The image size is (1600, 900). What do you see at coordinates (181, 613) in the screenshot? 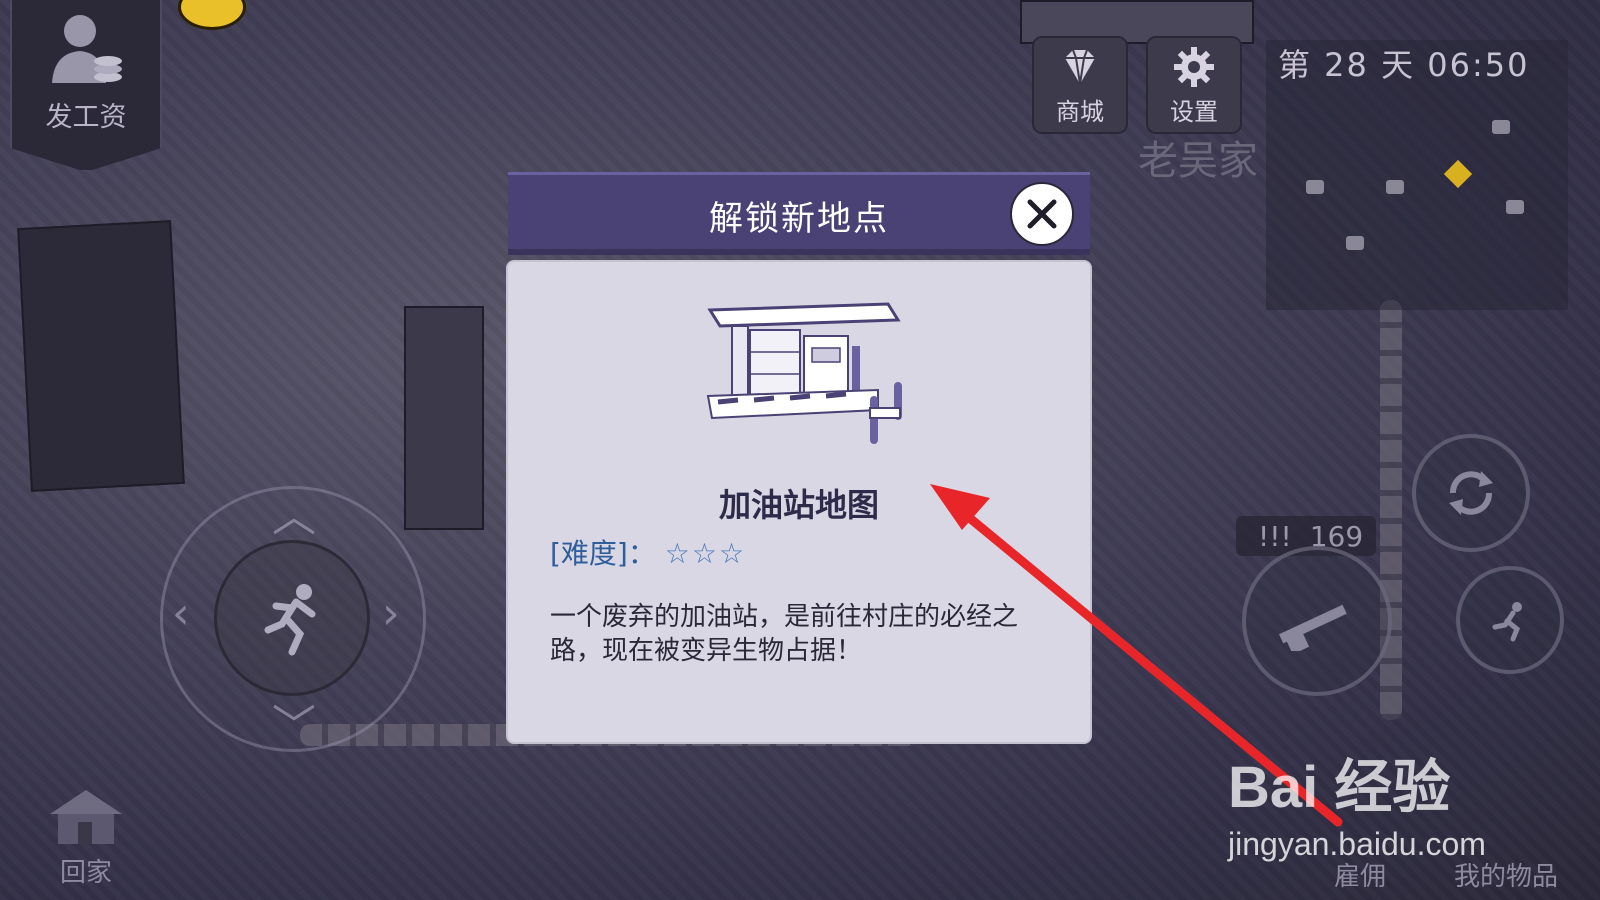
I see `joystick-left-icon: ‹` at bounding box center [181, 613].